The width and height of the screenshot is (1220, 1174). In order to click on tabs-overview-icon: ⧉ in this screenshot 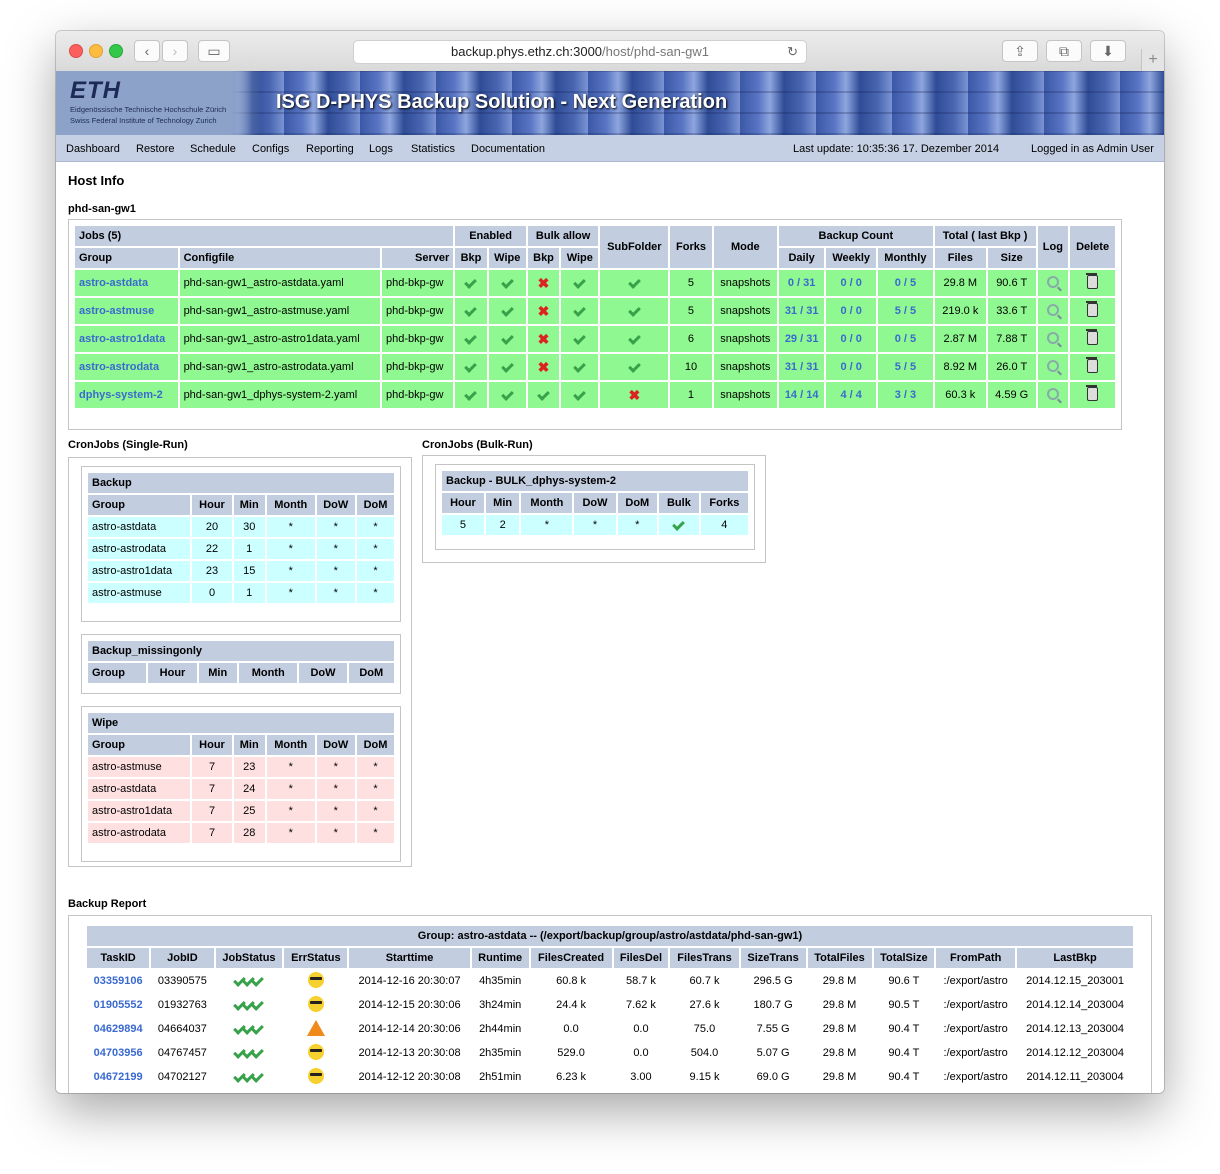, I will do `click(1064, 51)`.